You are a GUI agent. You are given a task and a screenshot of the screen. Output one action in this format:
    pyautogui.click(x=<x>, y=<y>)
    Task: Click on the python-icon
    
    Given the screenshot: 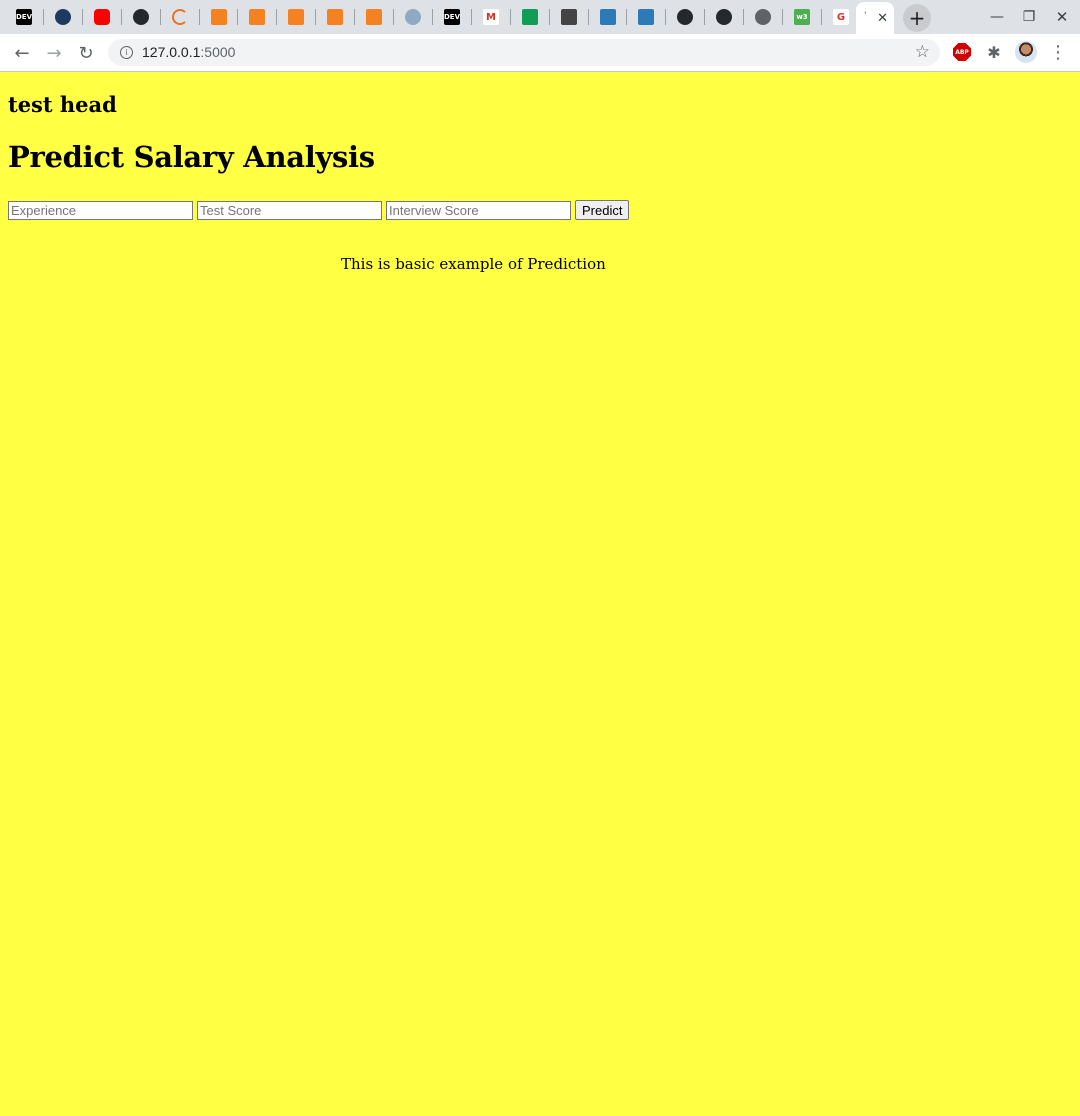 What is the action you would take?
    pyautogui.click(x=63, y=17)
    